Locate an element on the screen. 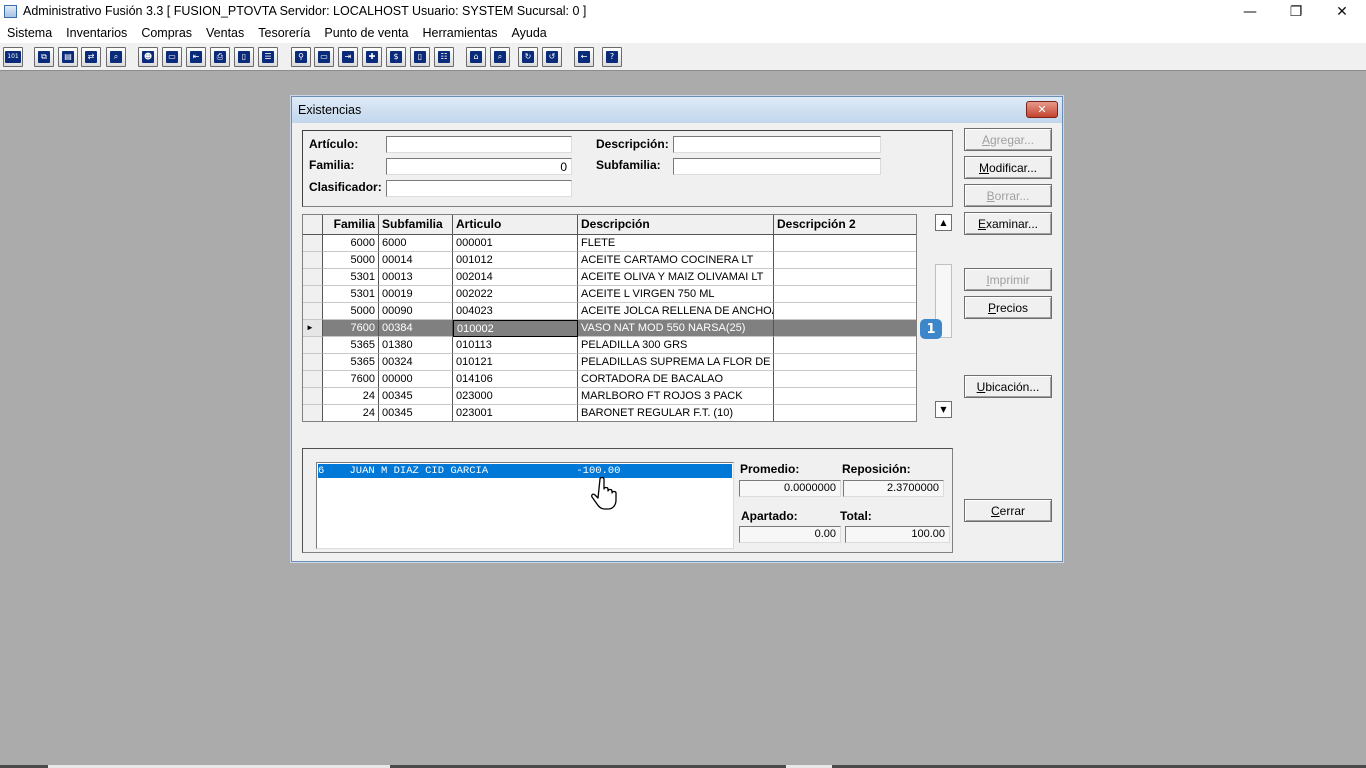 This screenshot has width=1366, height=768. cell-descripcion: PELADILLAS SUPREMA LA FLOR DE is located at coordinates (676, 362).